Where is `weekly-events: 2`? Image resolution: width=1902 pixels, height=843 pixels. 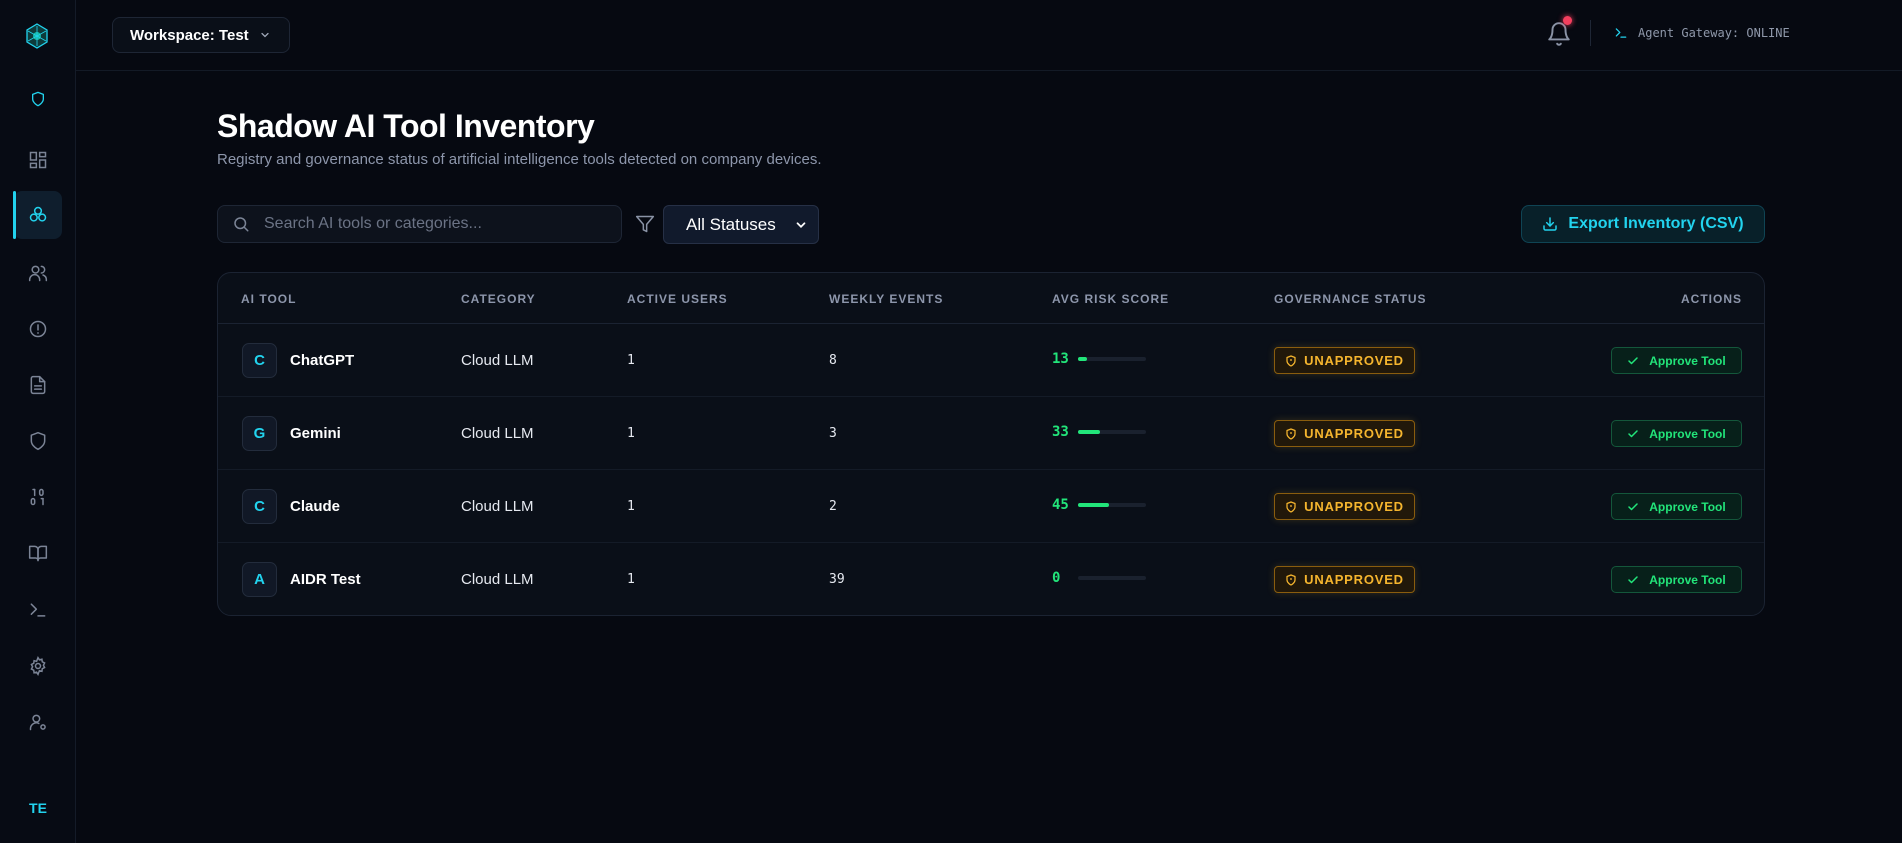
weekly-events: 2 is located at coordinates (833, 506).